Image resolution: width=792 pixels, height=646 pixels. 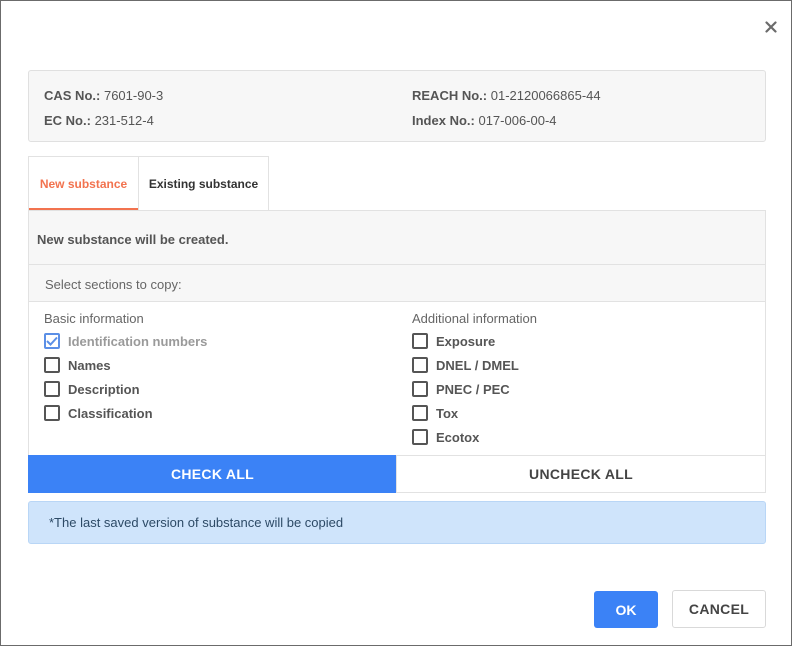 What do you see at coordinates (443, 120) in the screenshot?
I see `index-label: Index No.:` at bounding box center [443, 120].